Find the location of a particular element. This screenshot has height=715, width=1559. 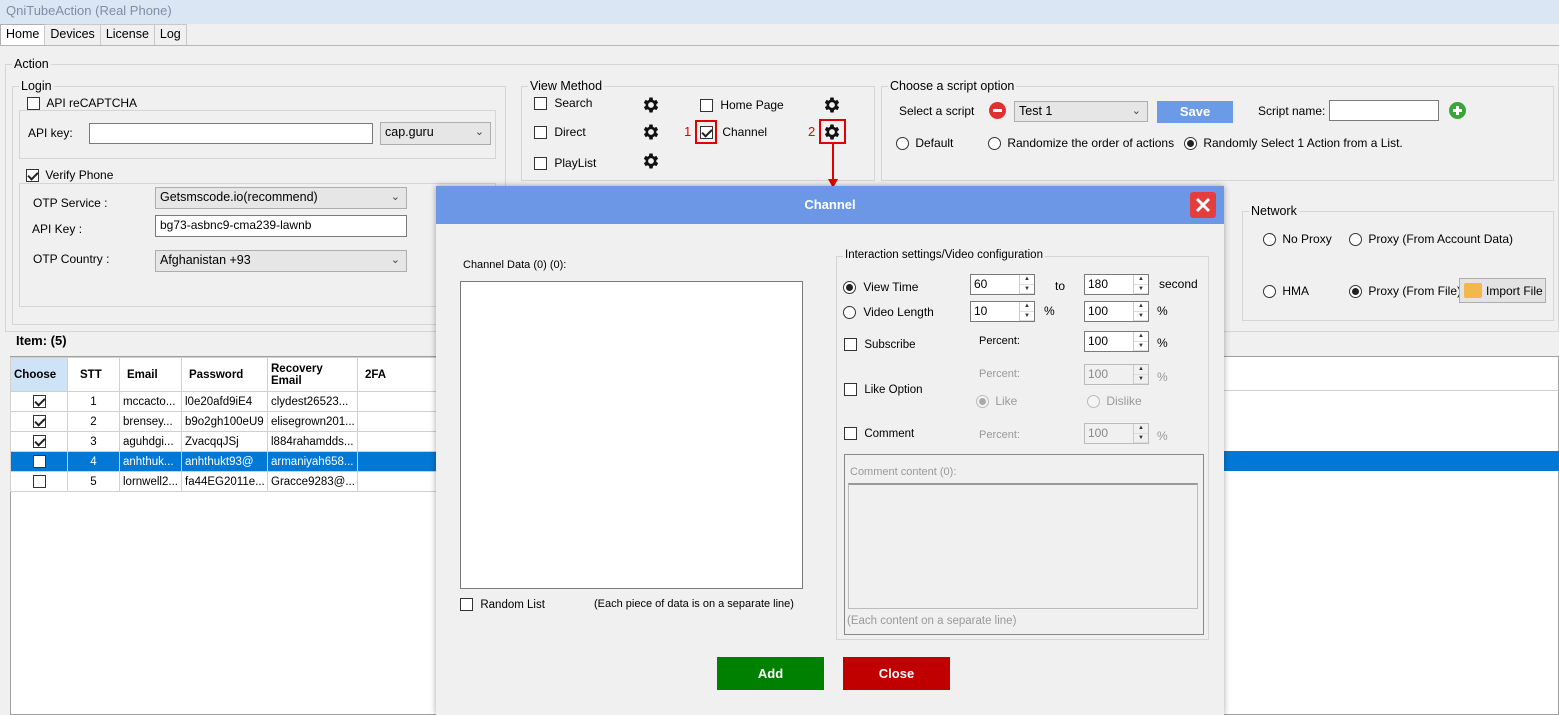

script-name-input is located at coordinates (1384, 110).